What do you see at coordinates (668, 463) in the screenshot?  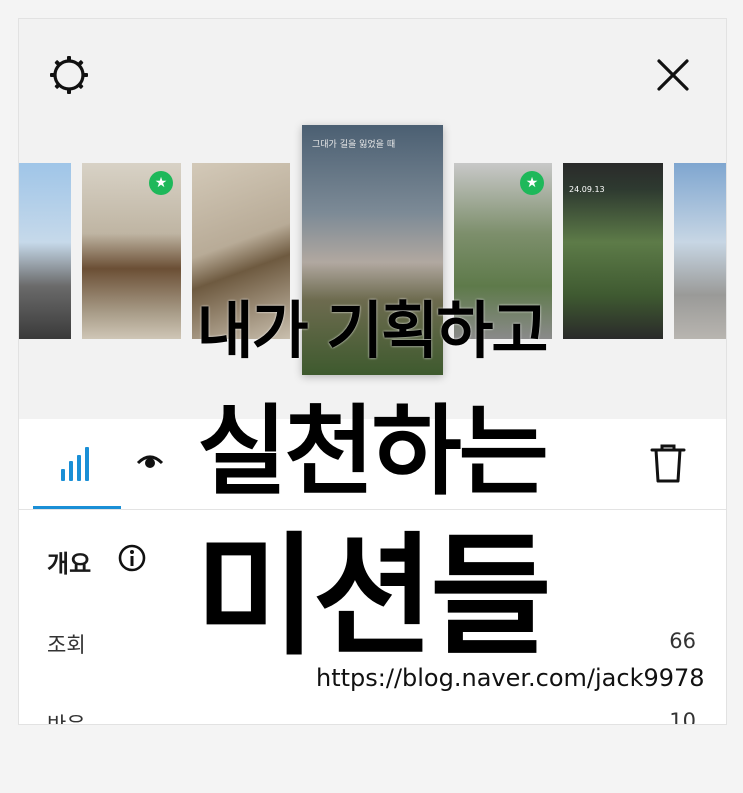 I see `trash-icon` at bounding box center [668, 463].